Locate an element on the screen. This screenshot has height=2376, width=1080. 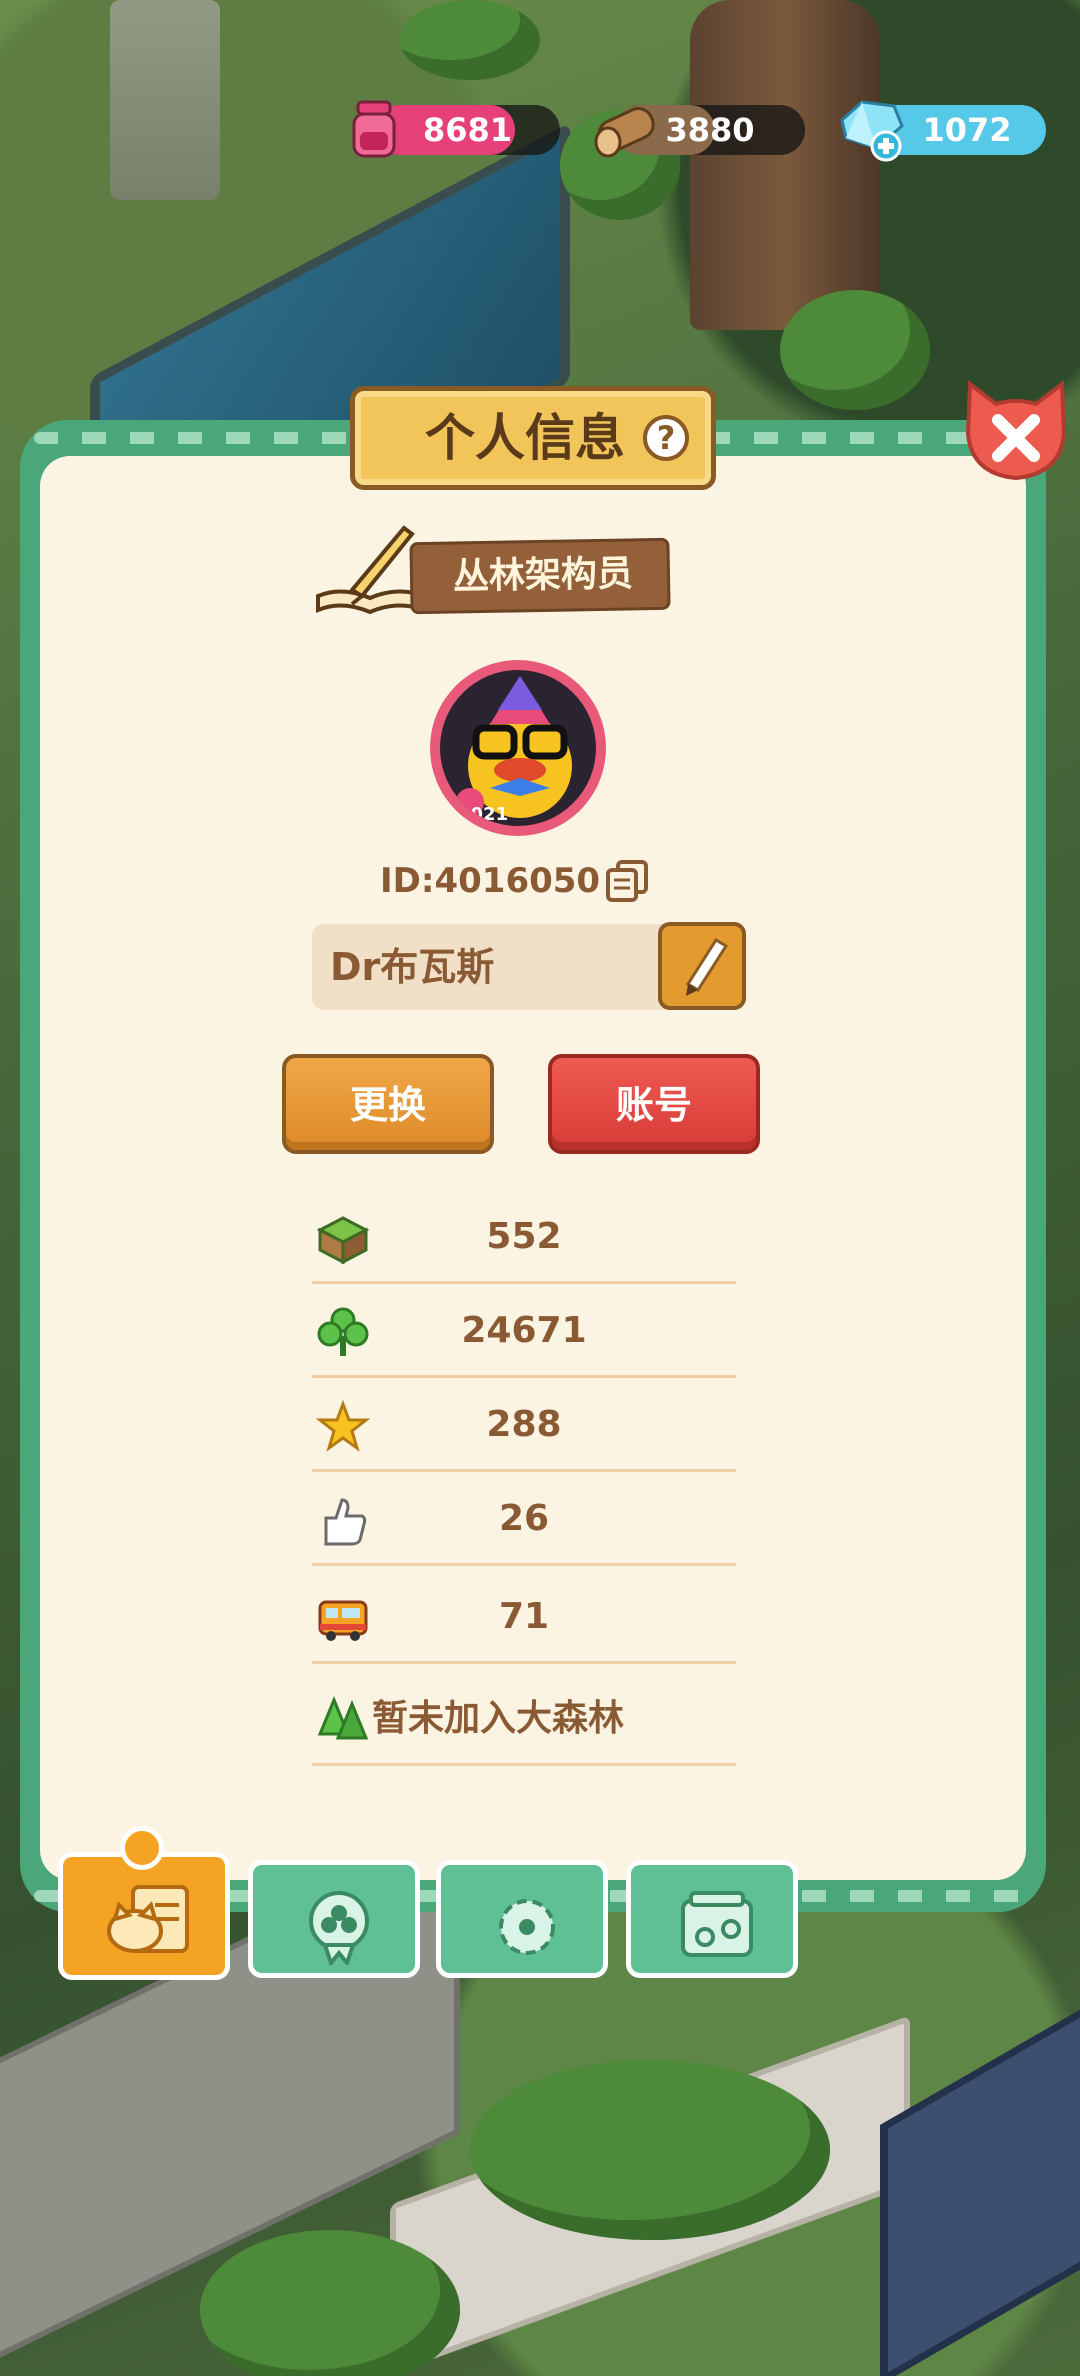
stat-star-value: 288 is located at coordinates (524, 1424).